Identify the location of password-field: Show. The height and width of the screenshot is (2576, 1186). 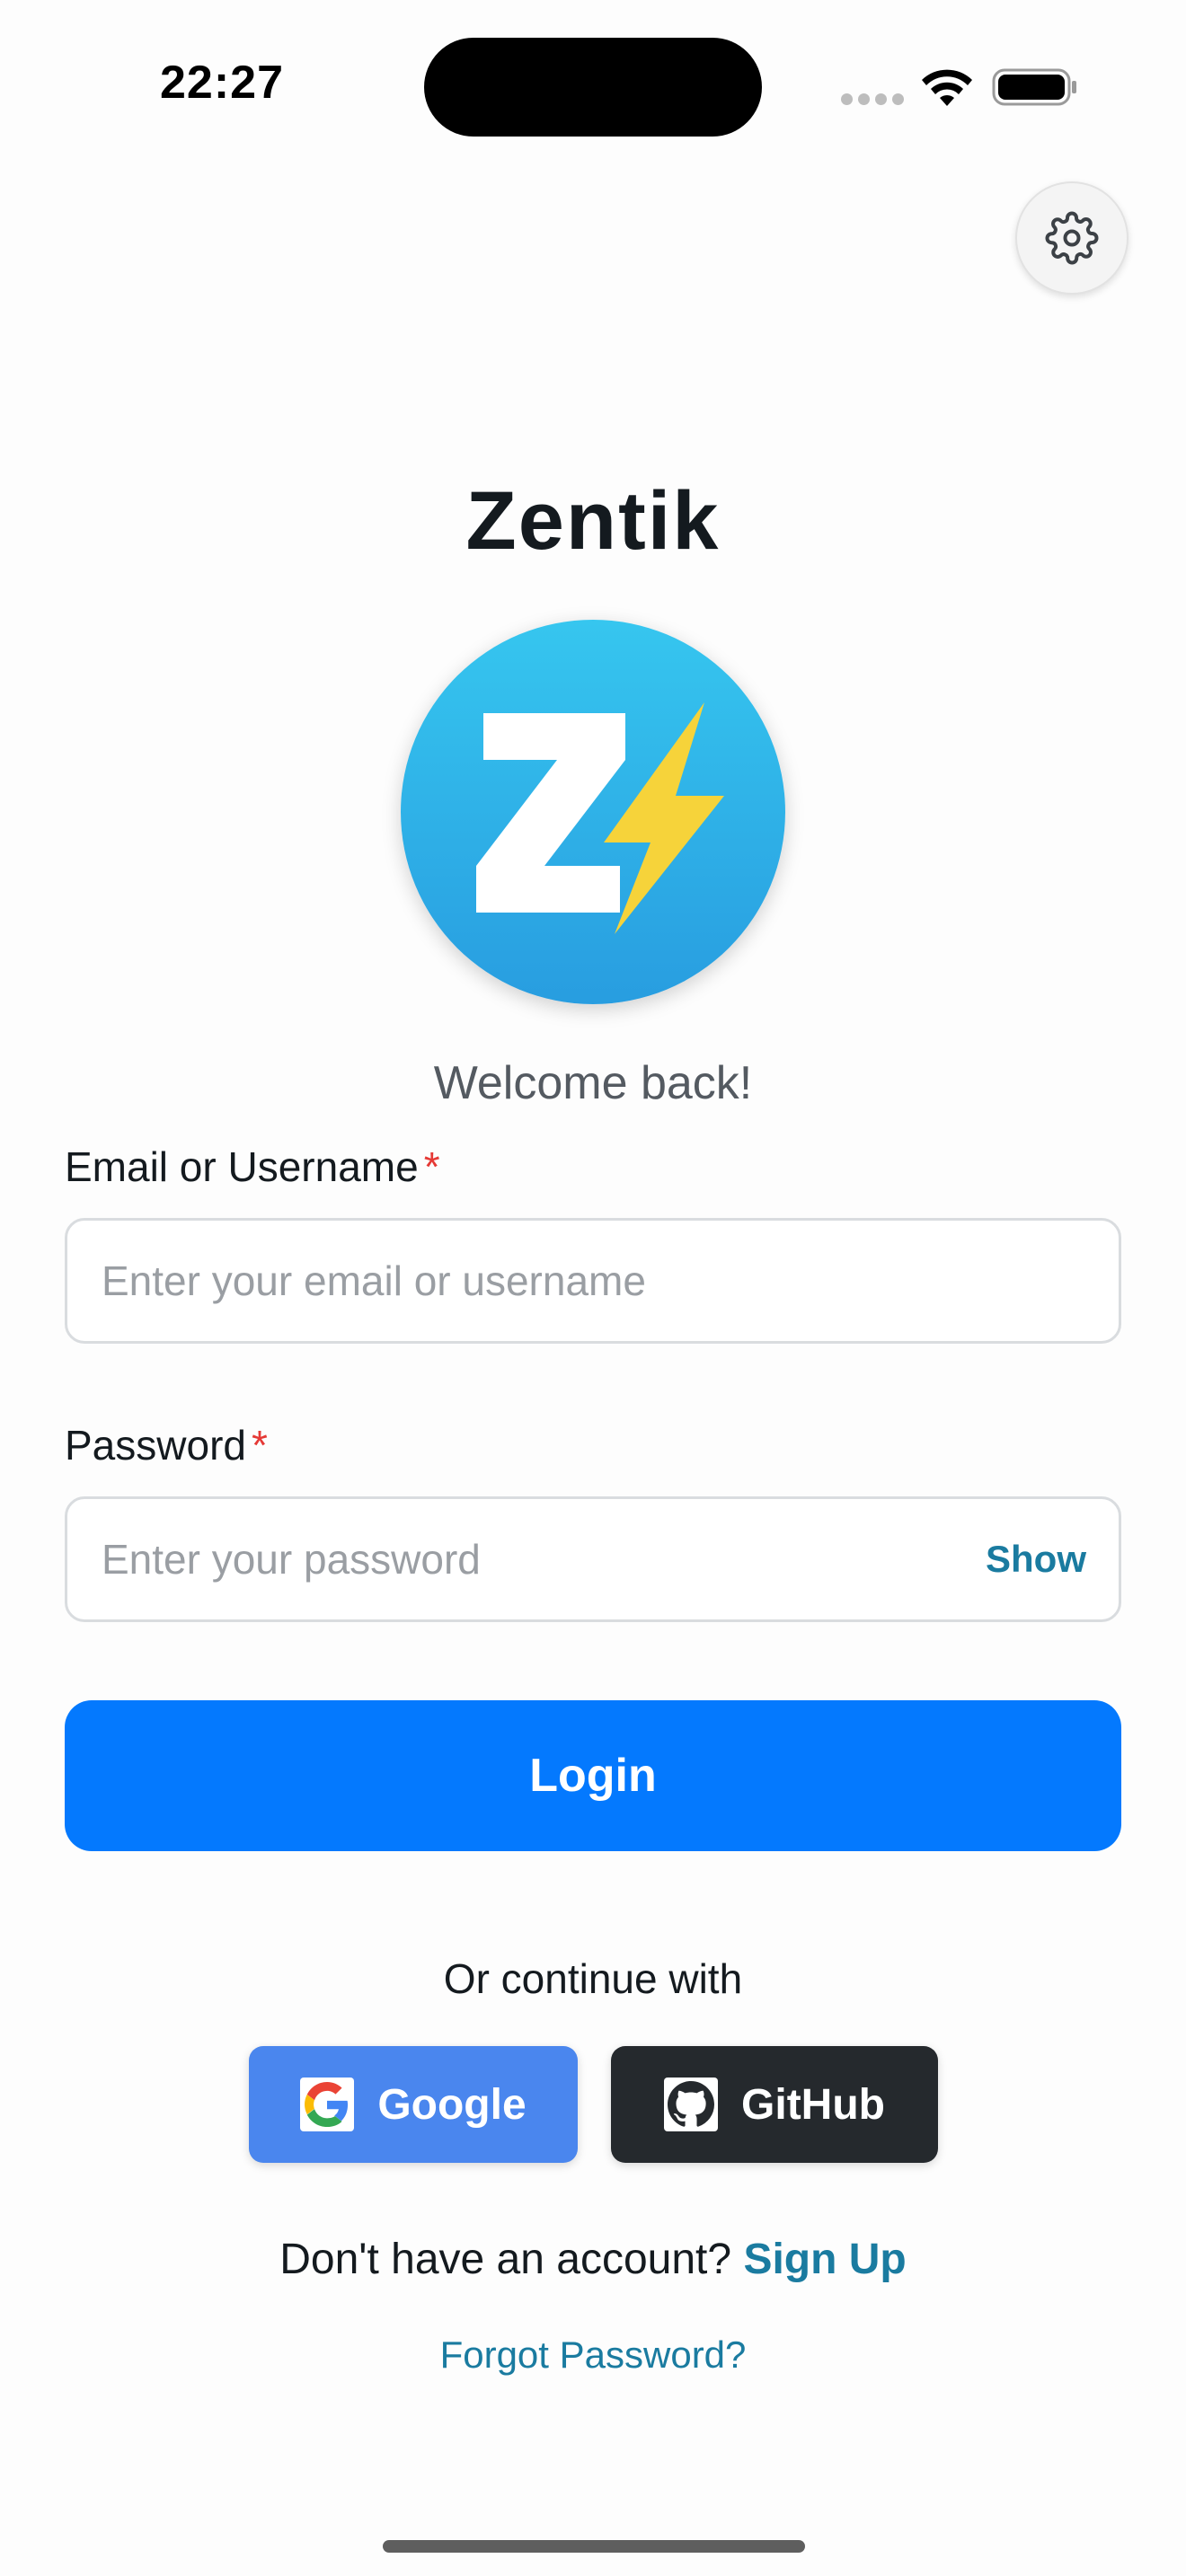
(593, 1559).